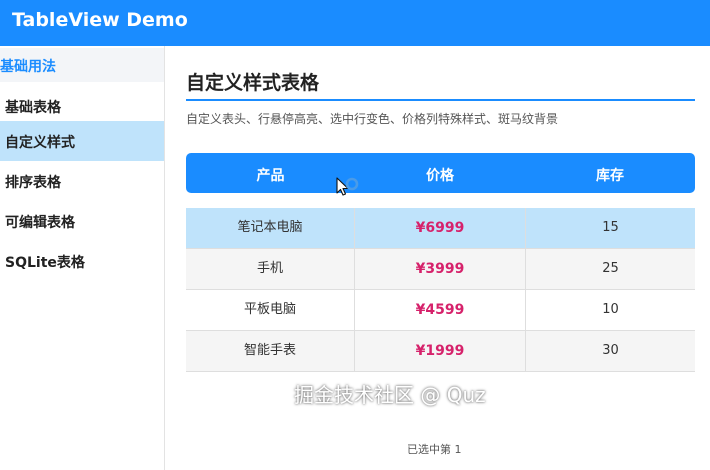  What do you see at coordinates (270, 310) in the screenshot?
I see `product-cell: 平板电脑` at bounding box center [270, 310].